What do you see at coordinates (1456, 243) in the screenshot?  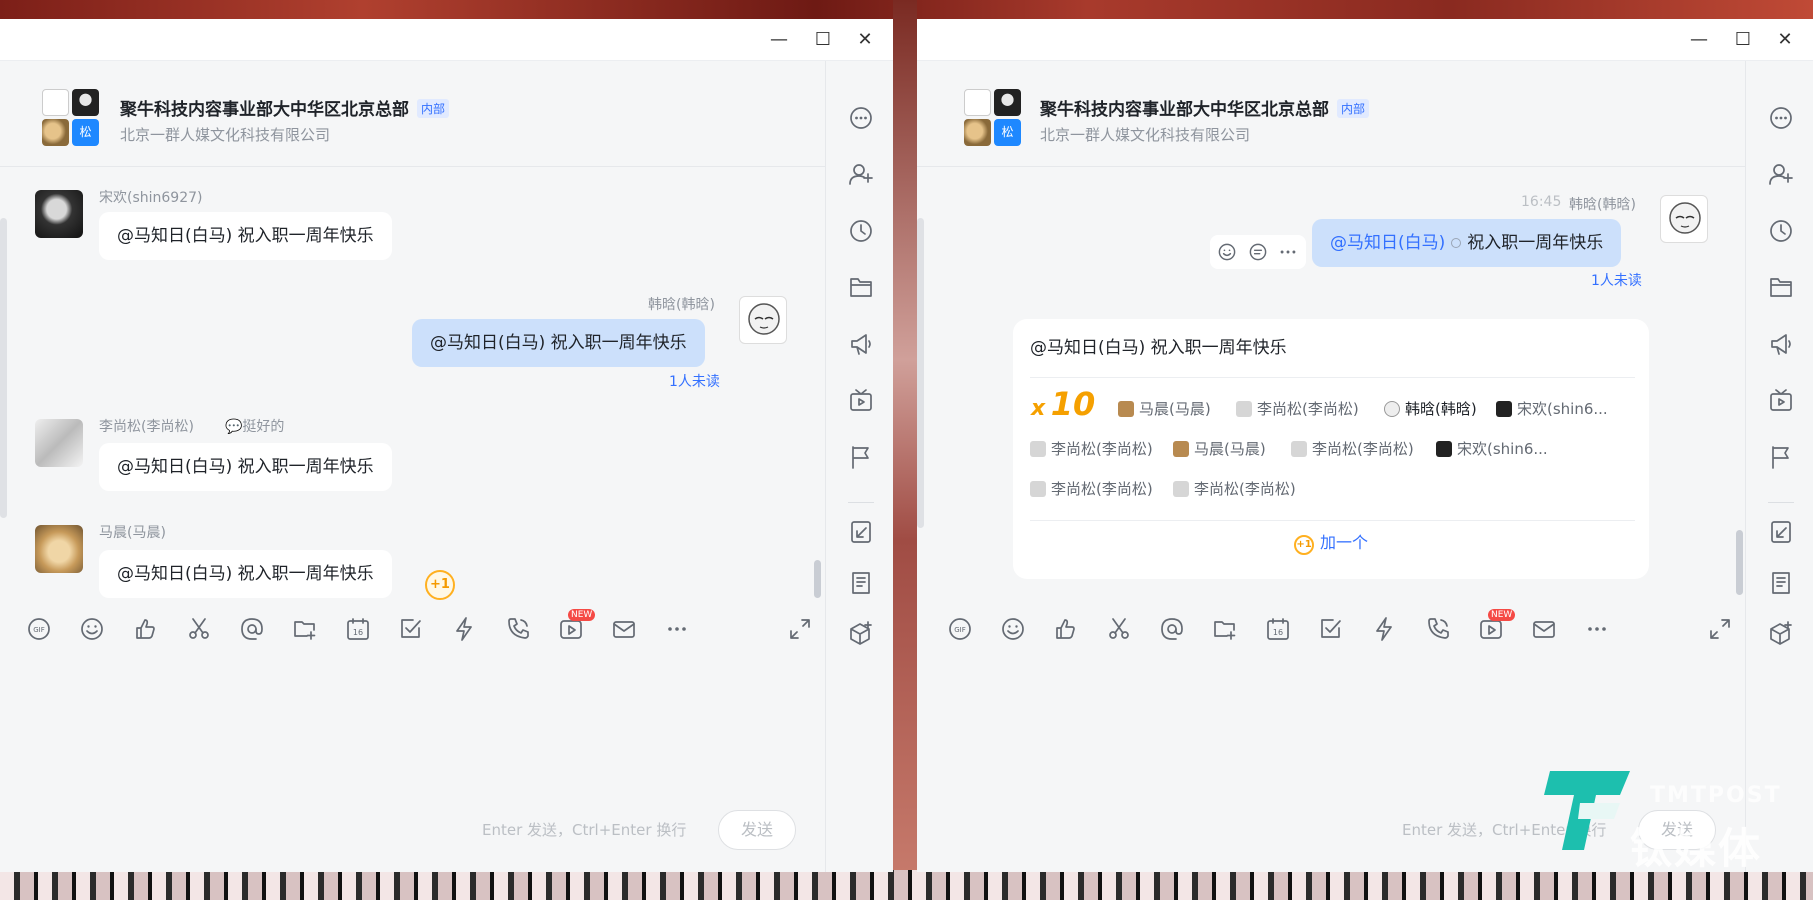 I see `read-status-icon` at bounding box center [1456, 243].